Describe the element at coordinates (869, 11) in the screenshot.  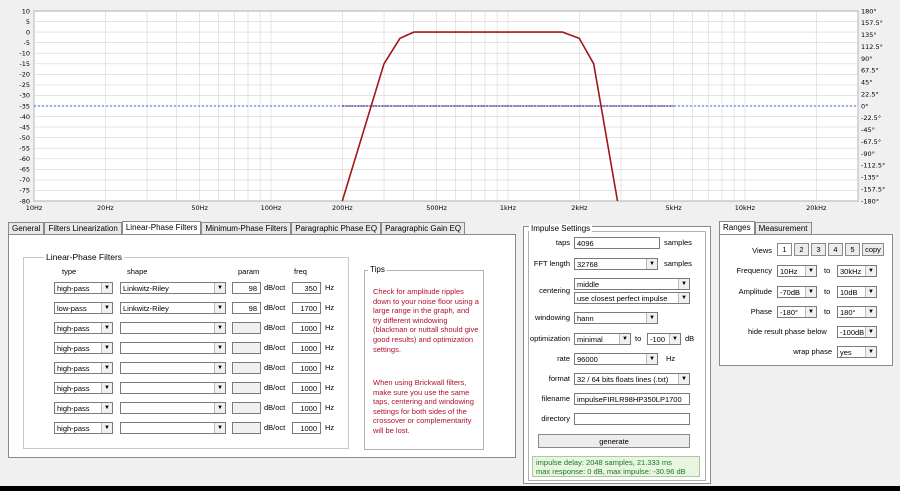
I see `phase-tick-label: 180°` at that location.